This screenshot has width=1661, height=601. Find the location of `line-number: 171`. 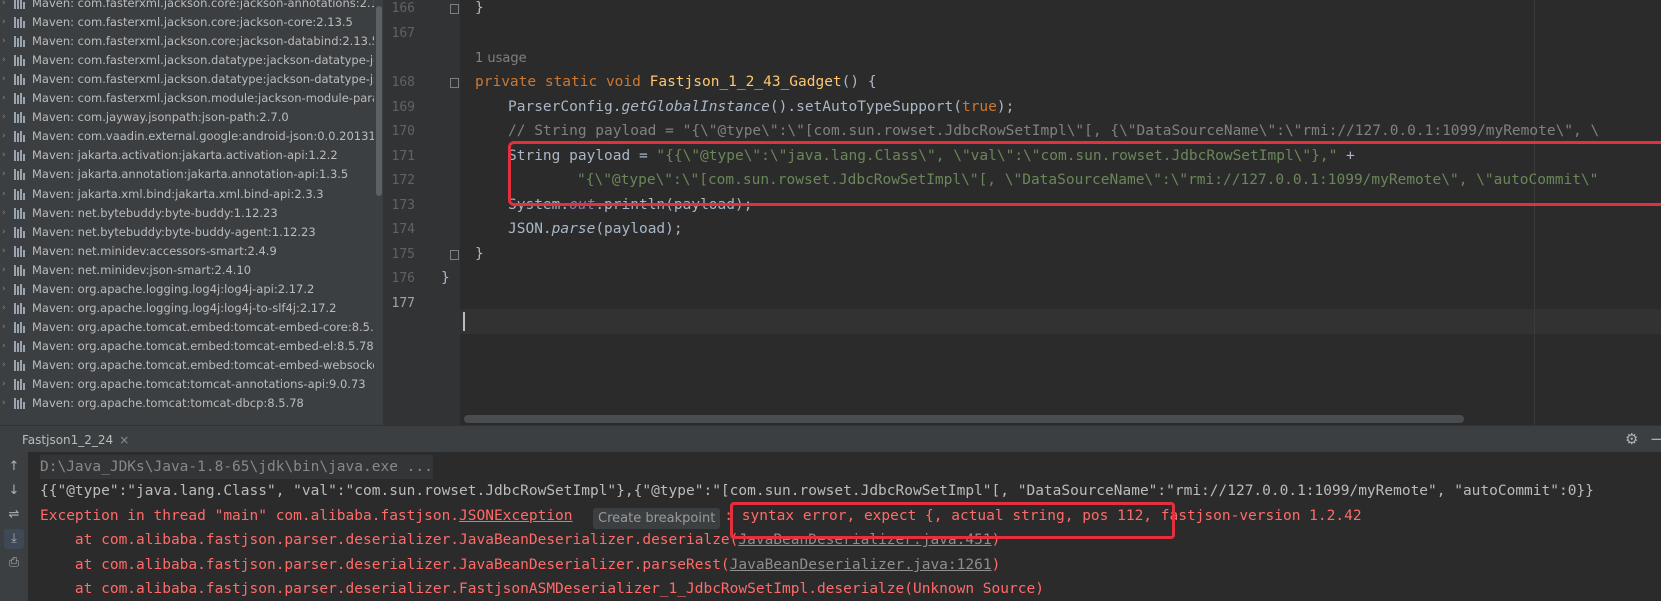

line-number: 171 is located at coordinates (403, 156).